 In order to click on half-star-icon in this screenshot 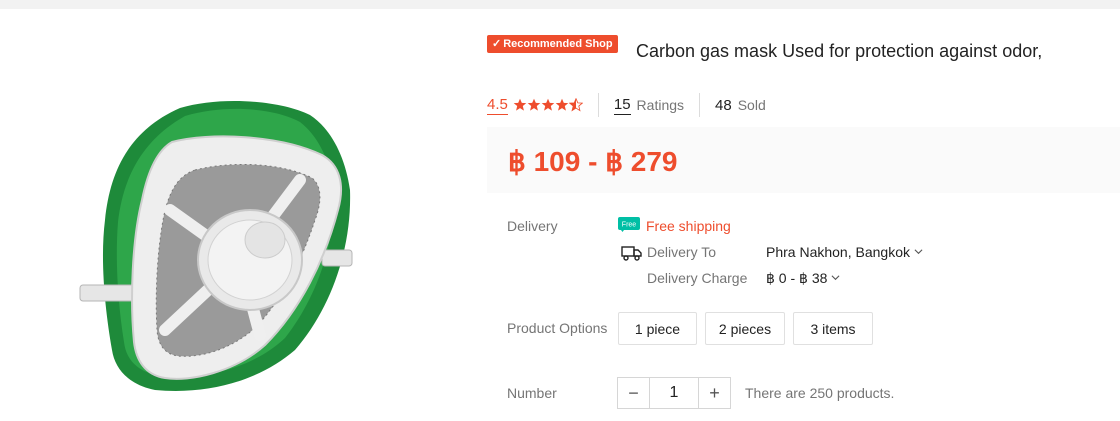, I will do `click(575, 105)`.